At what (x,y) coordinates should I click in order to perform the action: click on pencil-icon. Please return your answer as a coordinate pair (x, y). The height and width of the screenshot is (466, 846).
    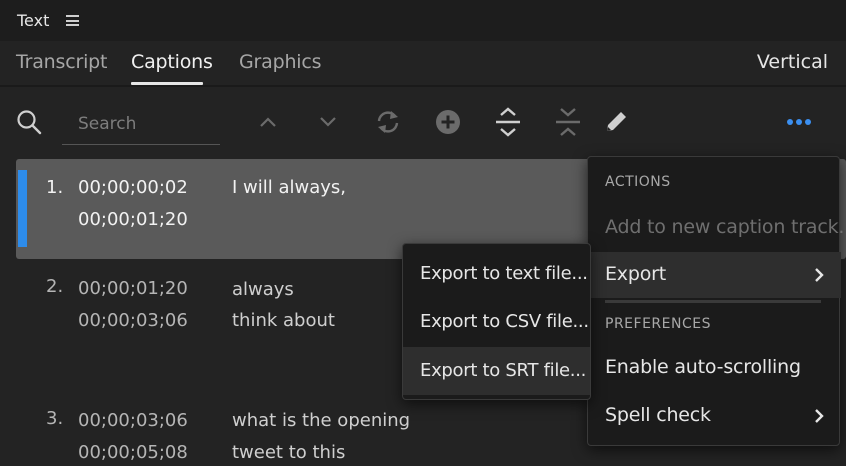
    Looking at the image, I should click on (616, 121).